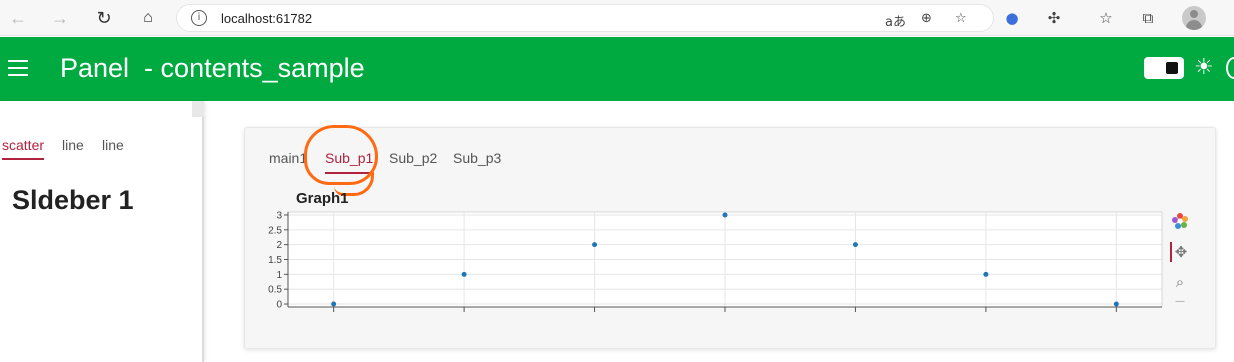  Describe the element at coordinates (275, 290) in the screenshot. I see `y-tick-label: 0.5` at that location.